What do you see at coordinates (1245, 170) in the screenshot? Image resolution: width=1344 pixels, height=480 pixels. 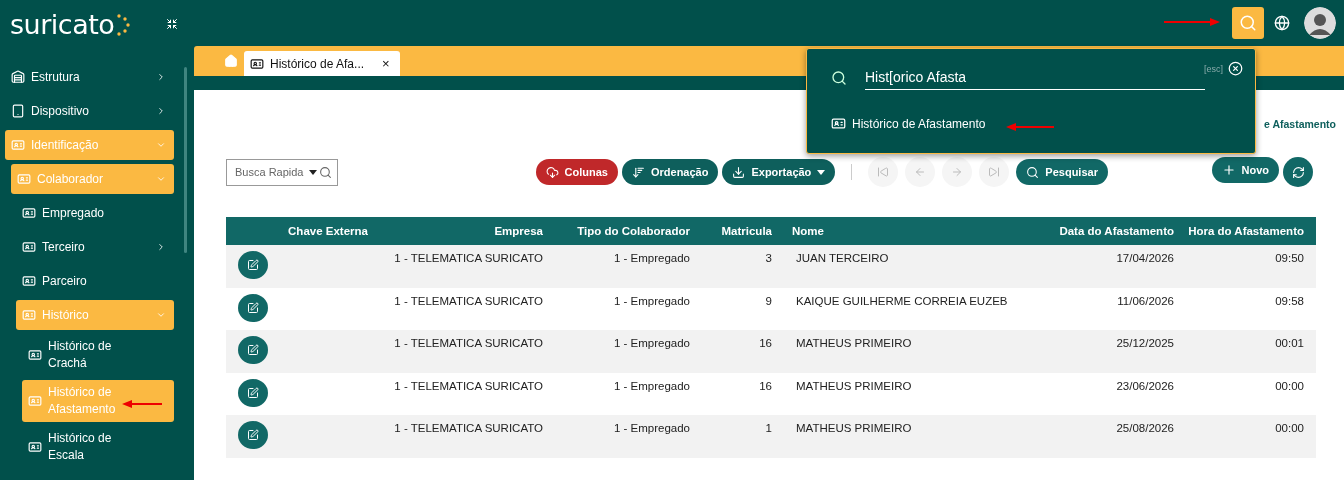 I see `new-button: Novo` at bounding box center [1245, 170].